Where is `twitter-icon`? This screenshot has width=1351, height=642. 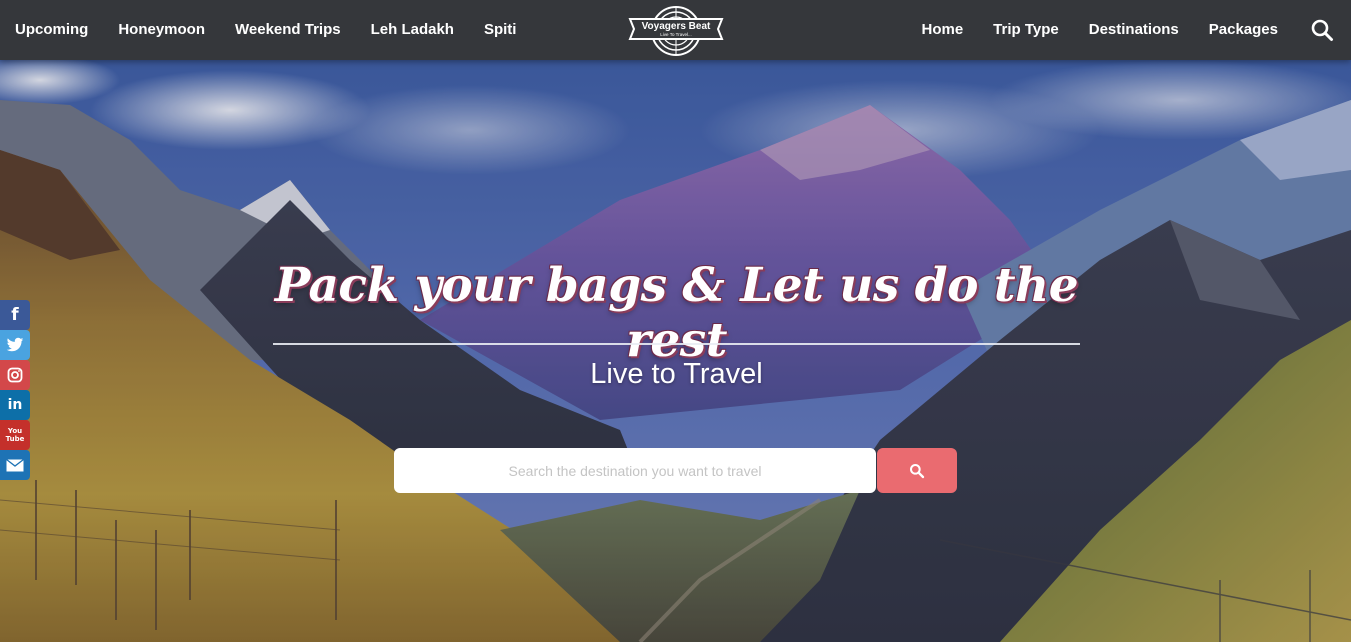 twitter-icon is located at coordinates (15, 345).